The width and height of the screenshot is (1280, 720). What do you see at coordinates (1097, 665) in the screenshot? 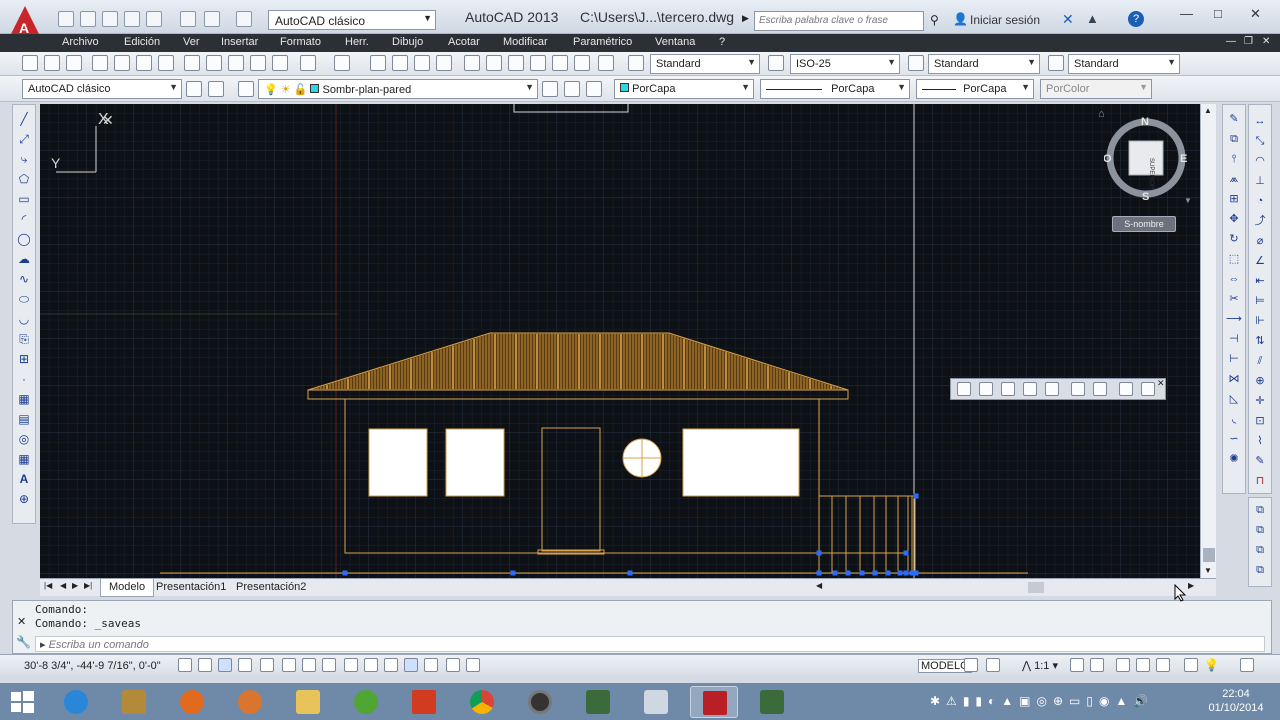
I see `auto-scale-icon` at bounding box center [1097, 665].